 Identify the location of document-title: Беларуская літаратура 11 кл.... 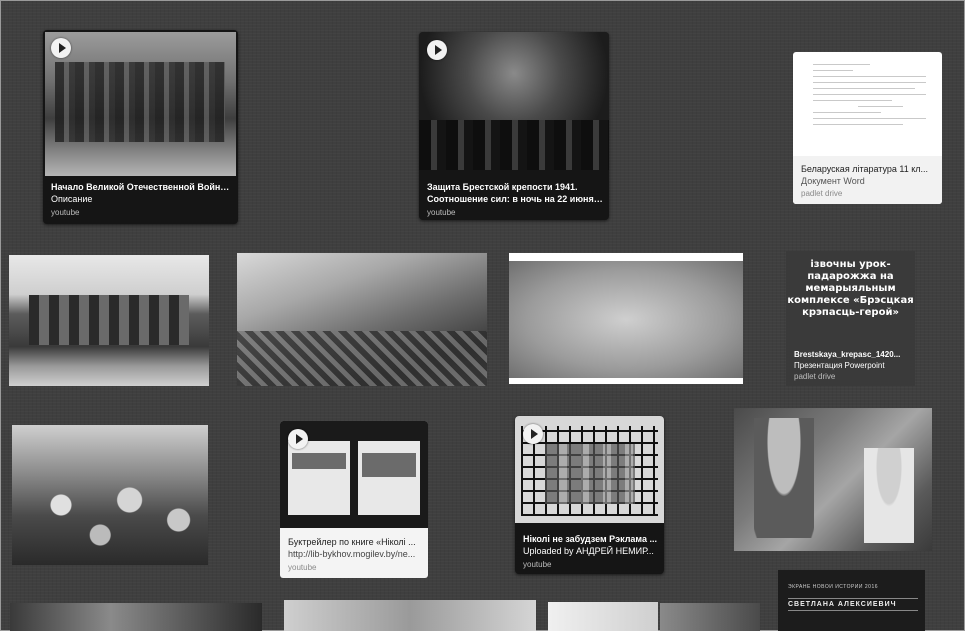
(868, 169).